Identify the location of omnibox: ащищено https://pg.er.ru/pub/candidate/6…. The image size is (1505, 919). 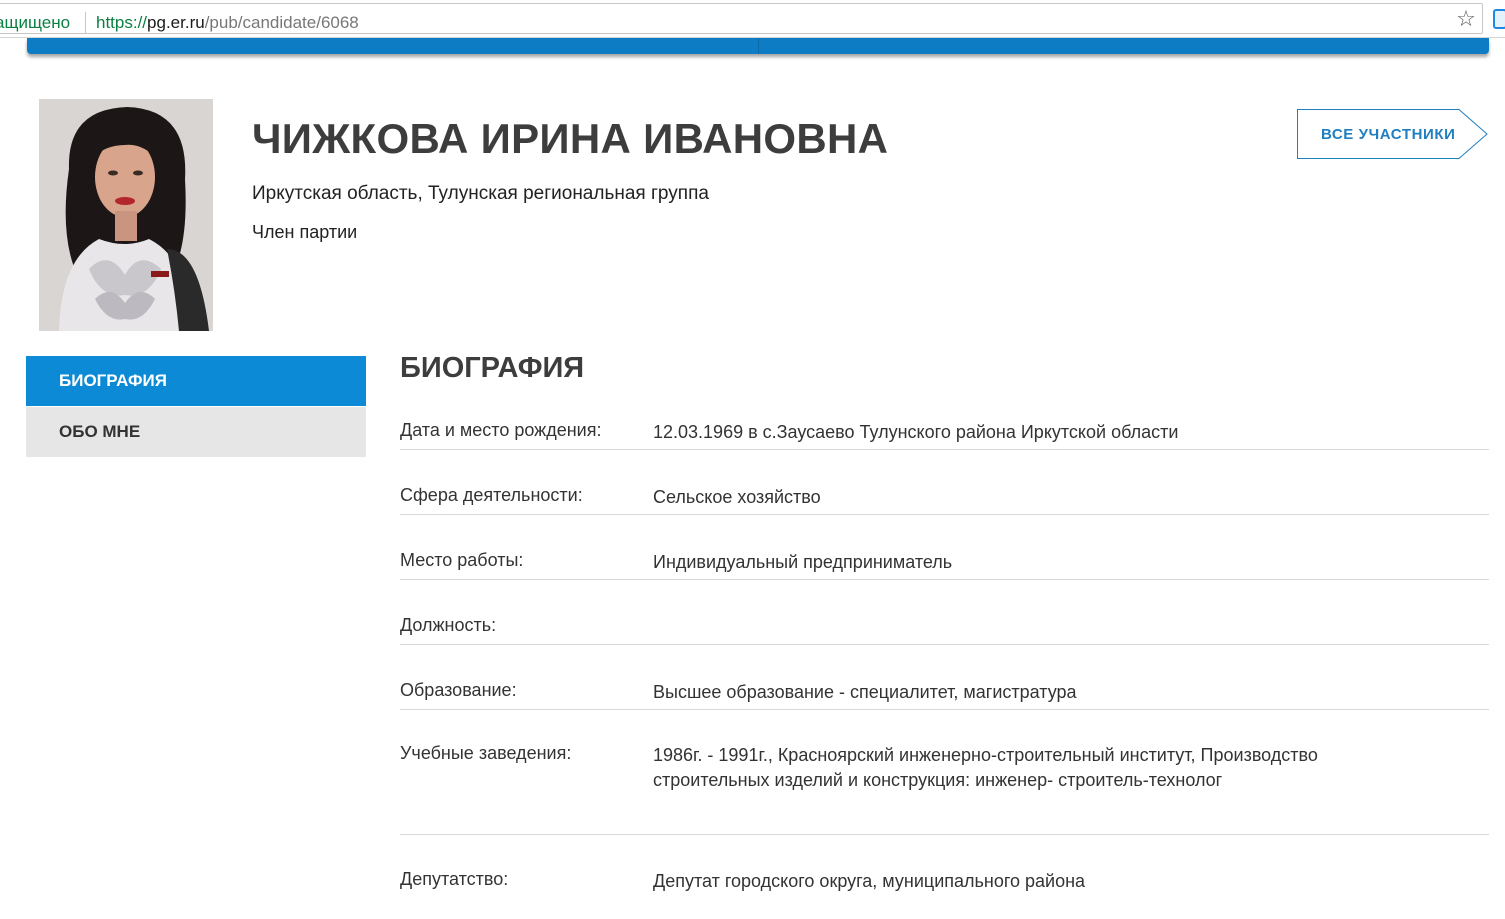
(741, 18).